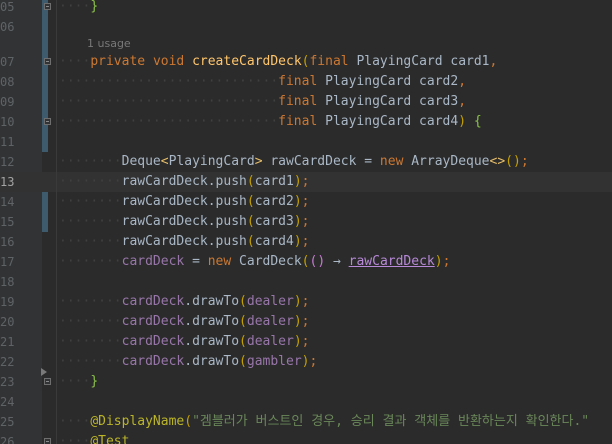  What do you see at coordinates (94, 381) in the screenshot?
I see `close-brace: }` at bounding box center [94, 381].